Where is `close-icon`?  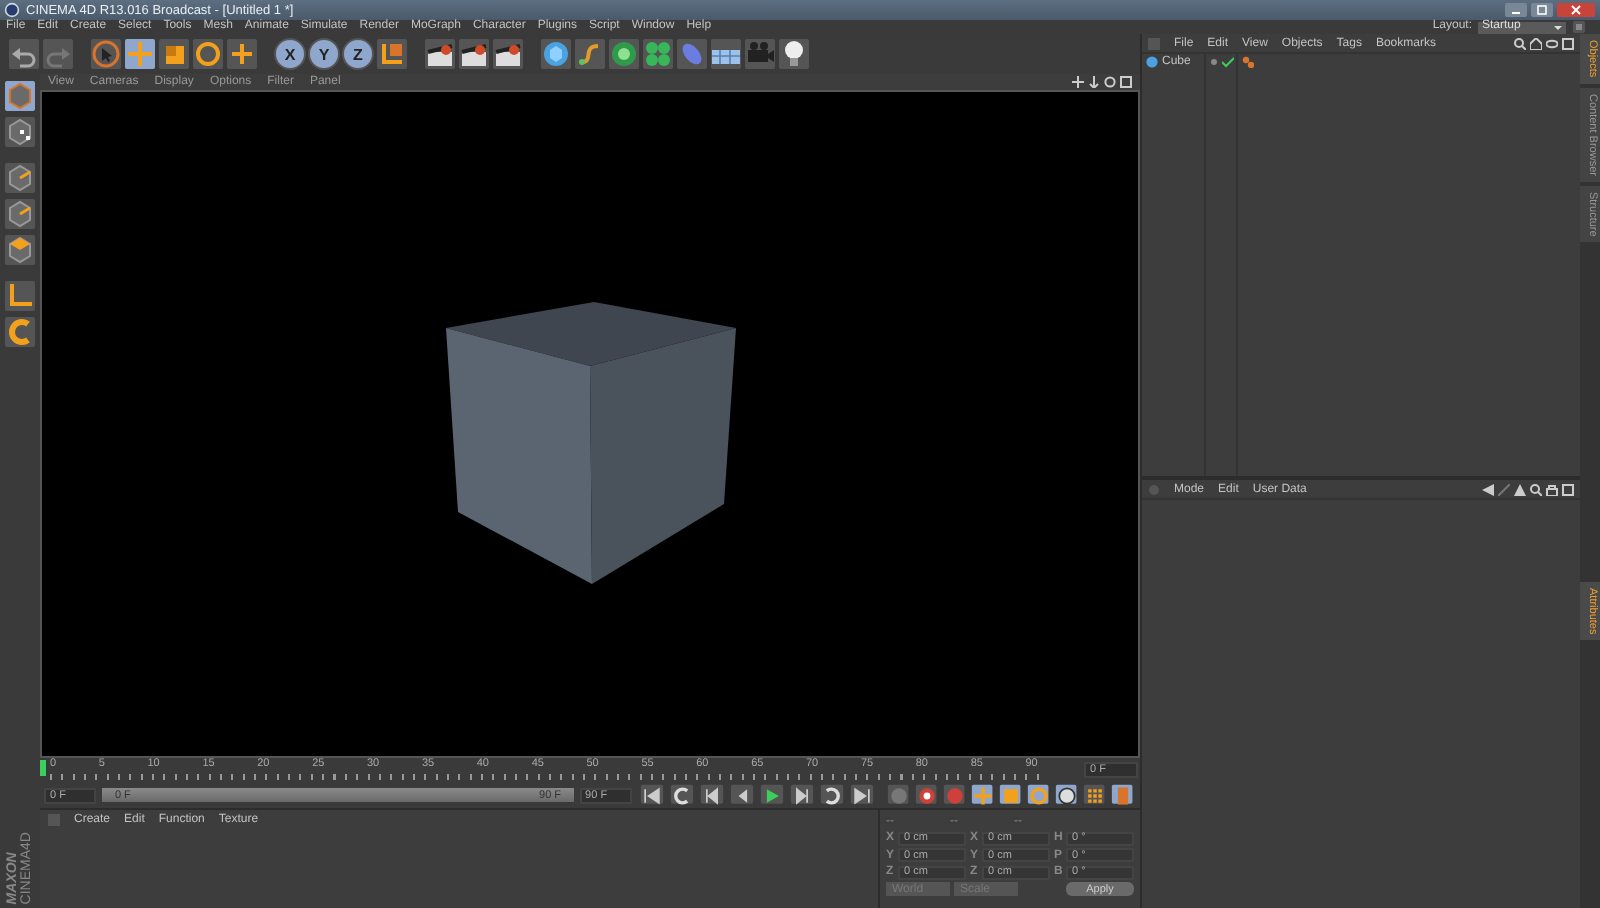 close-icon is located at coordinates (1576, 10).